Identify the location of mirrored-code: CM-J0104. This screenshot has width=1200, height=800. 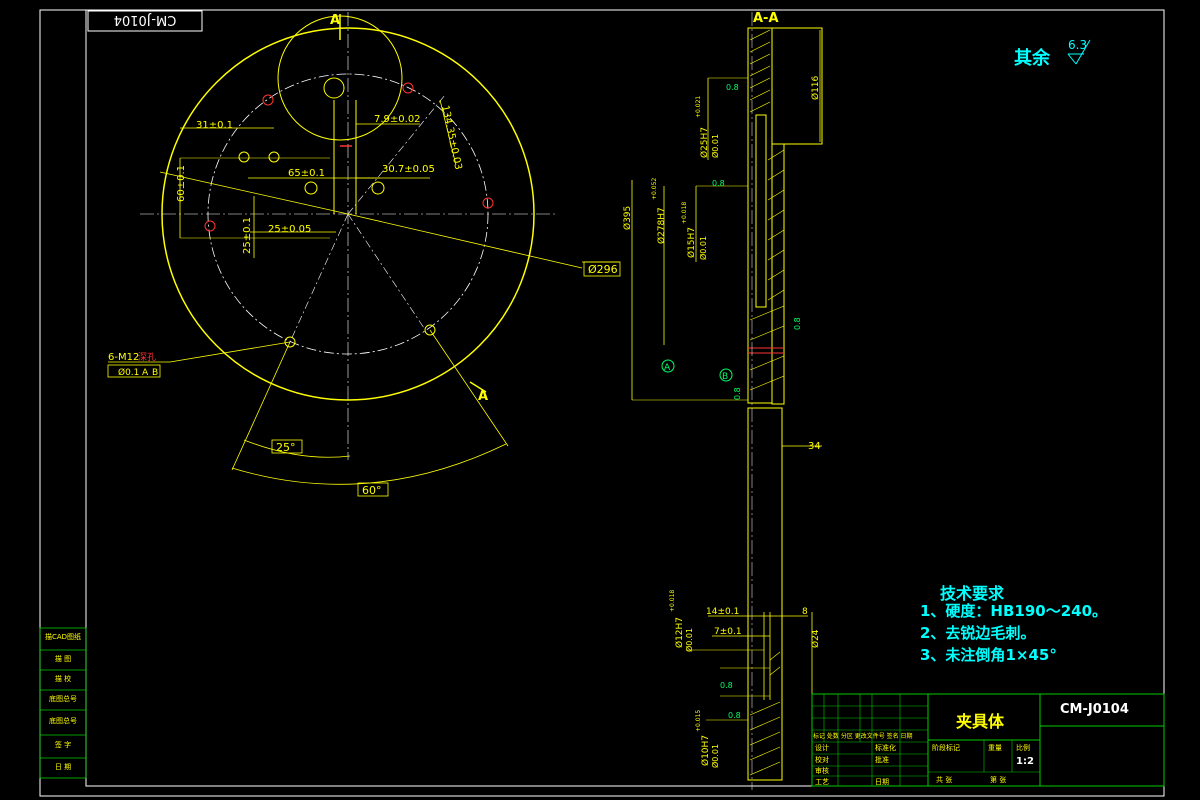
(145, 19).